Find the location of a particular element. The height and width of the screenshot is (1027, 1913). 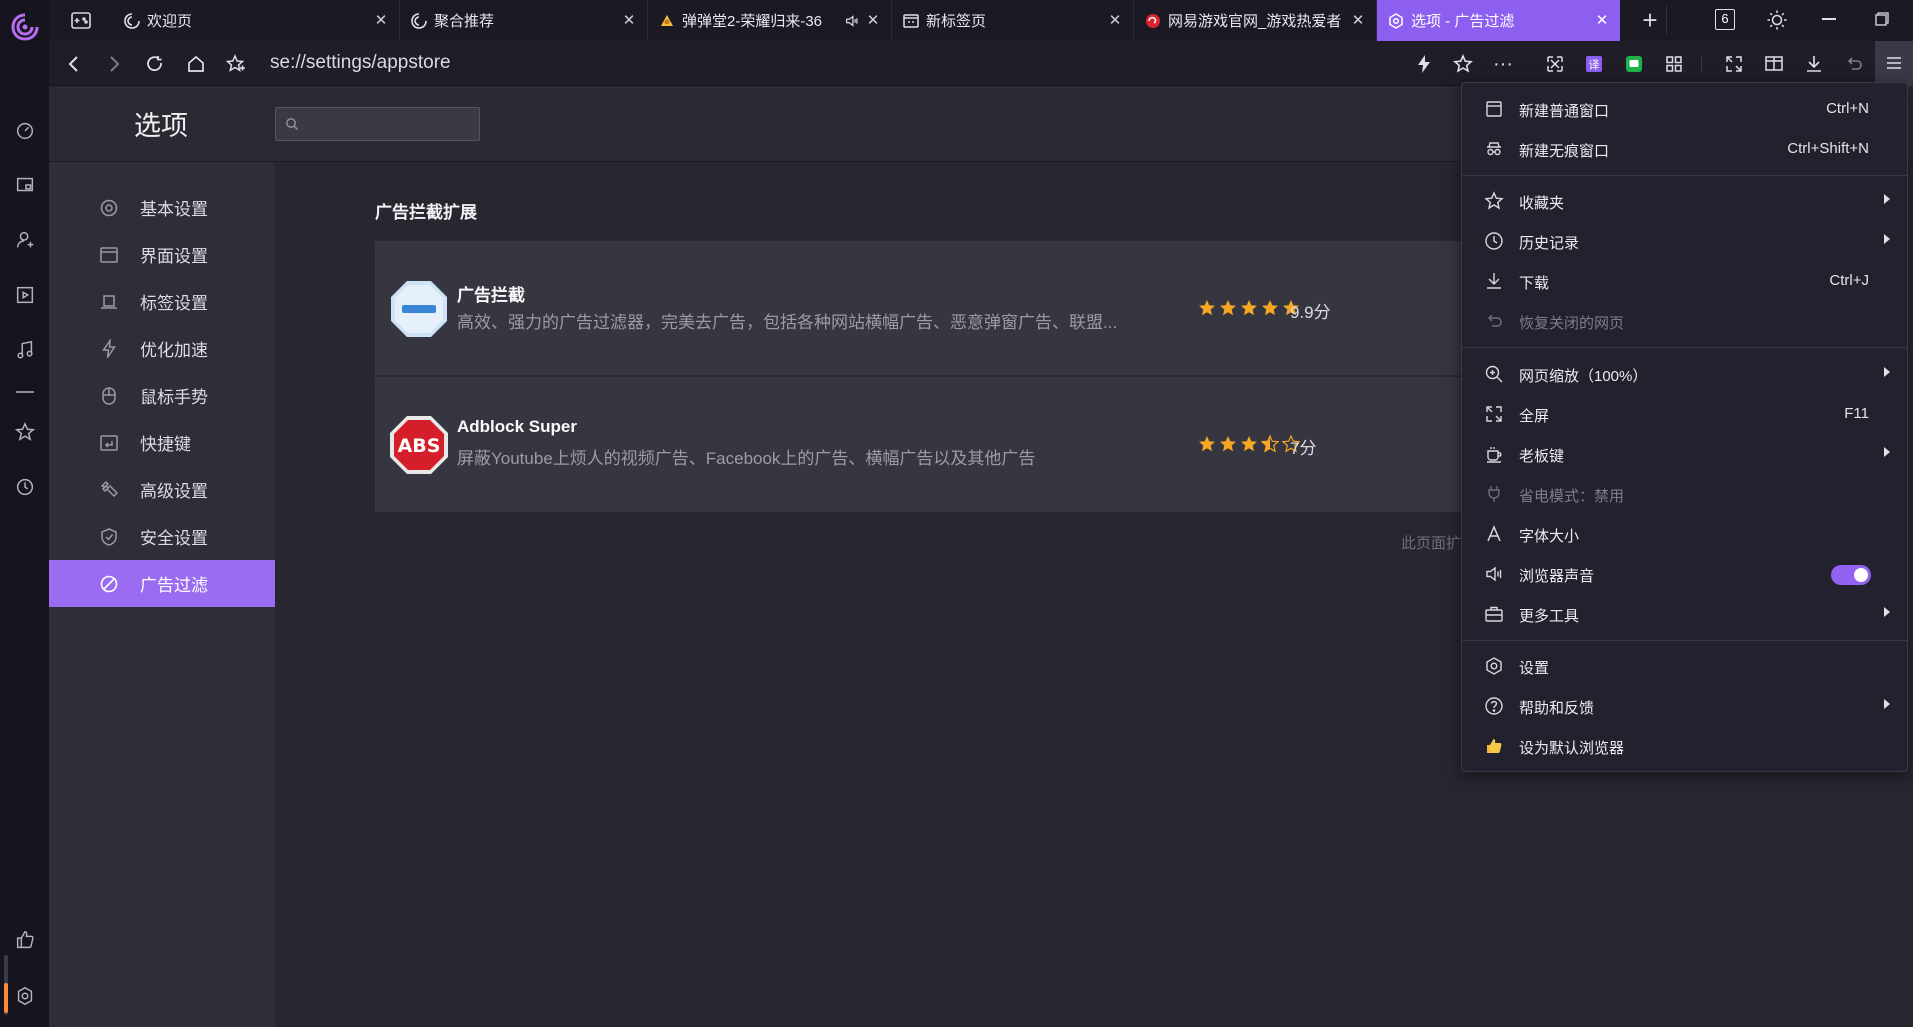

tab-netease: 网易游戏官网_游戏热爱者 ✕ is located at coordinates (1255, 20).